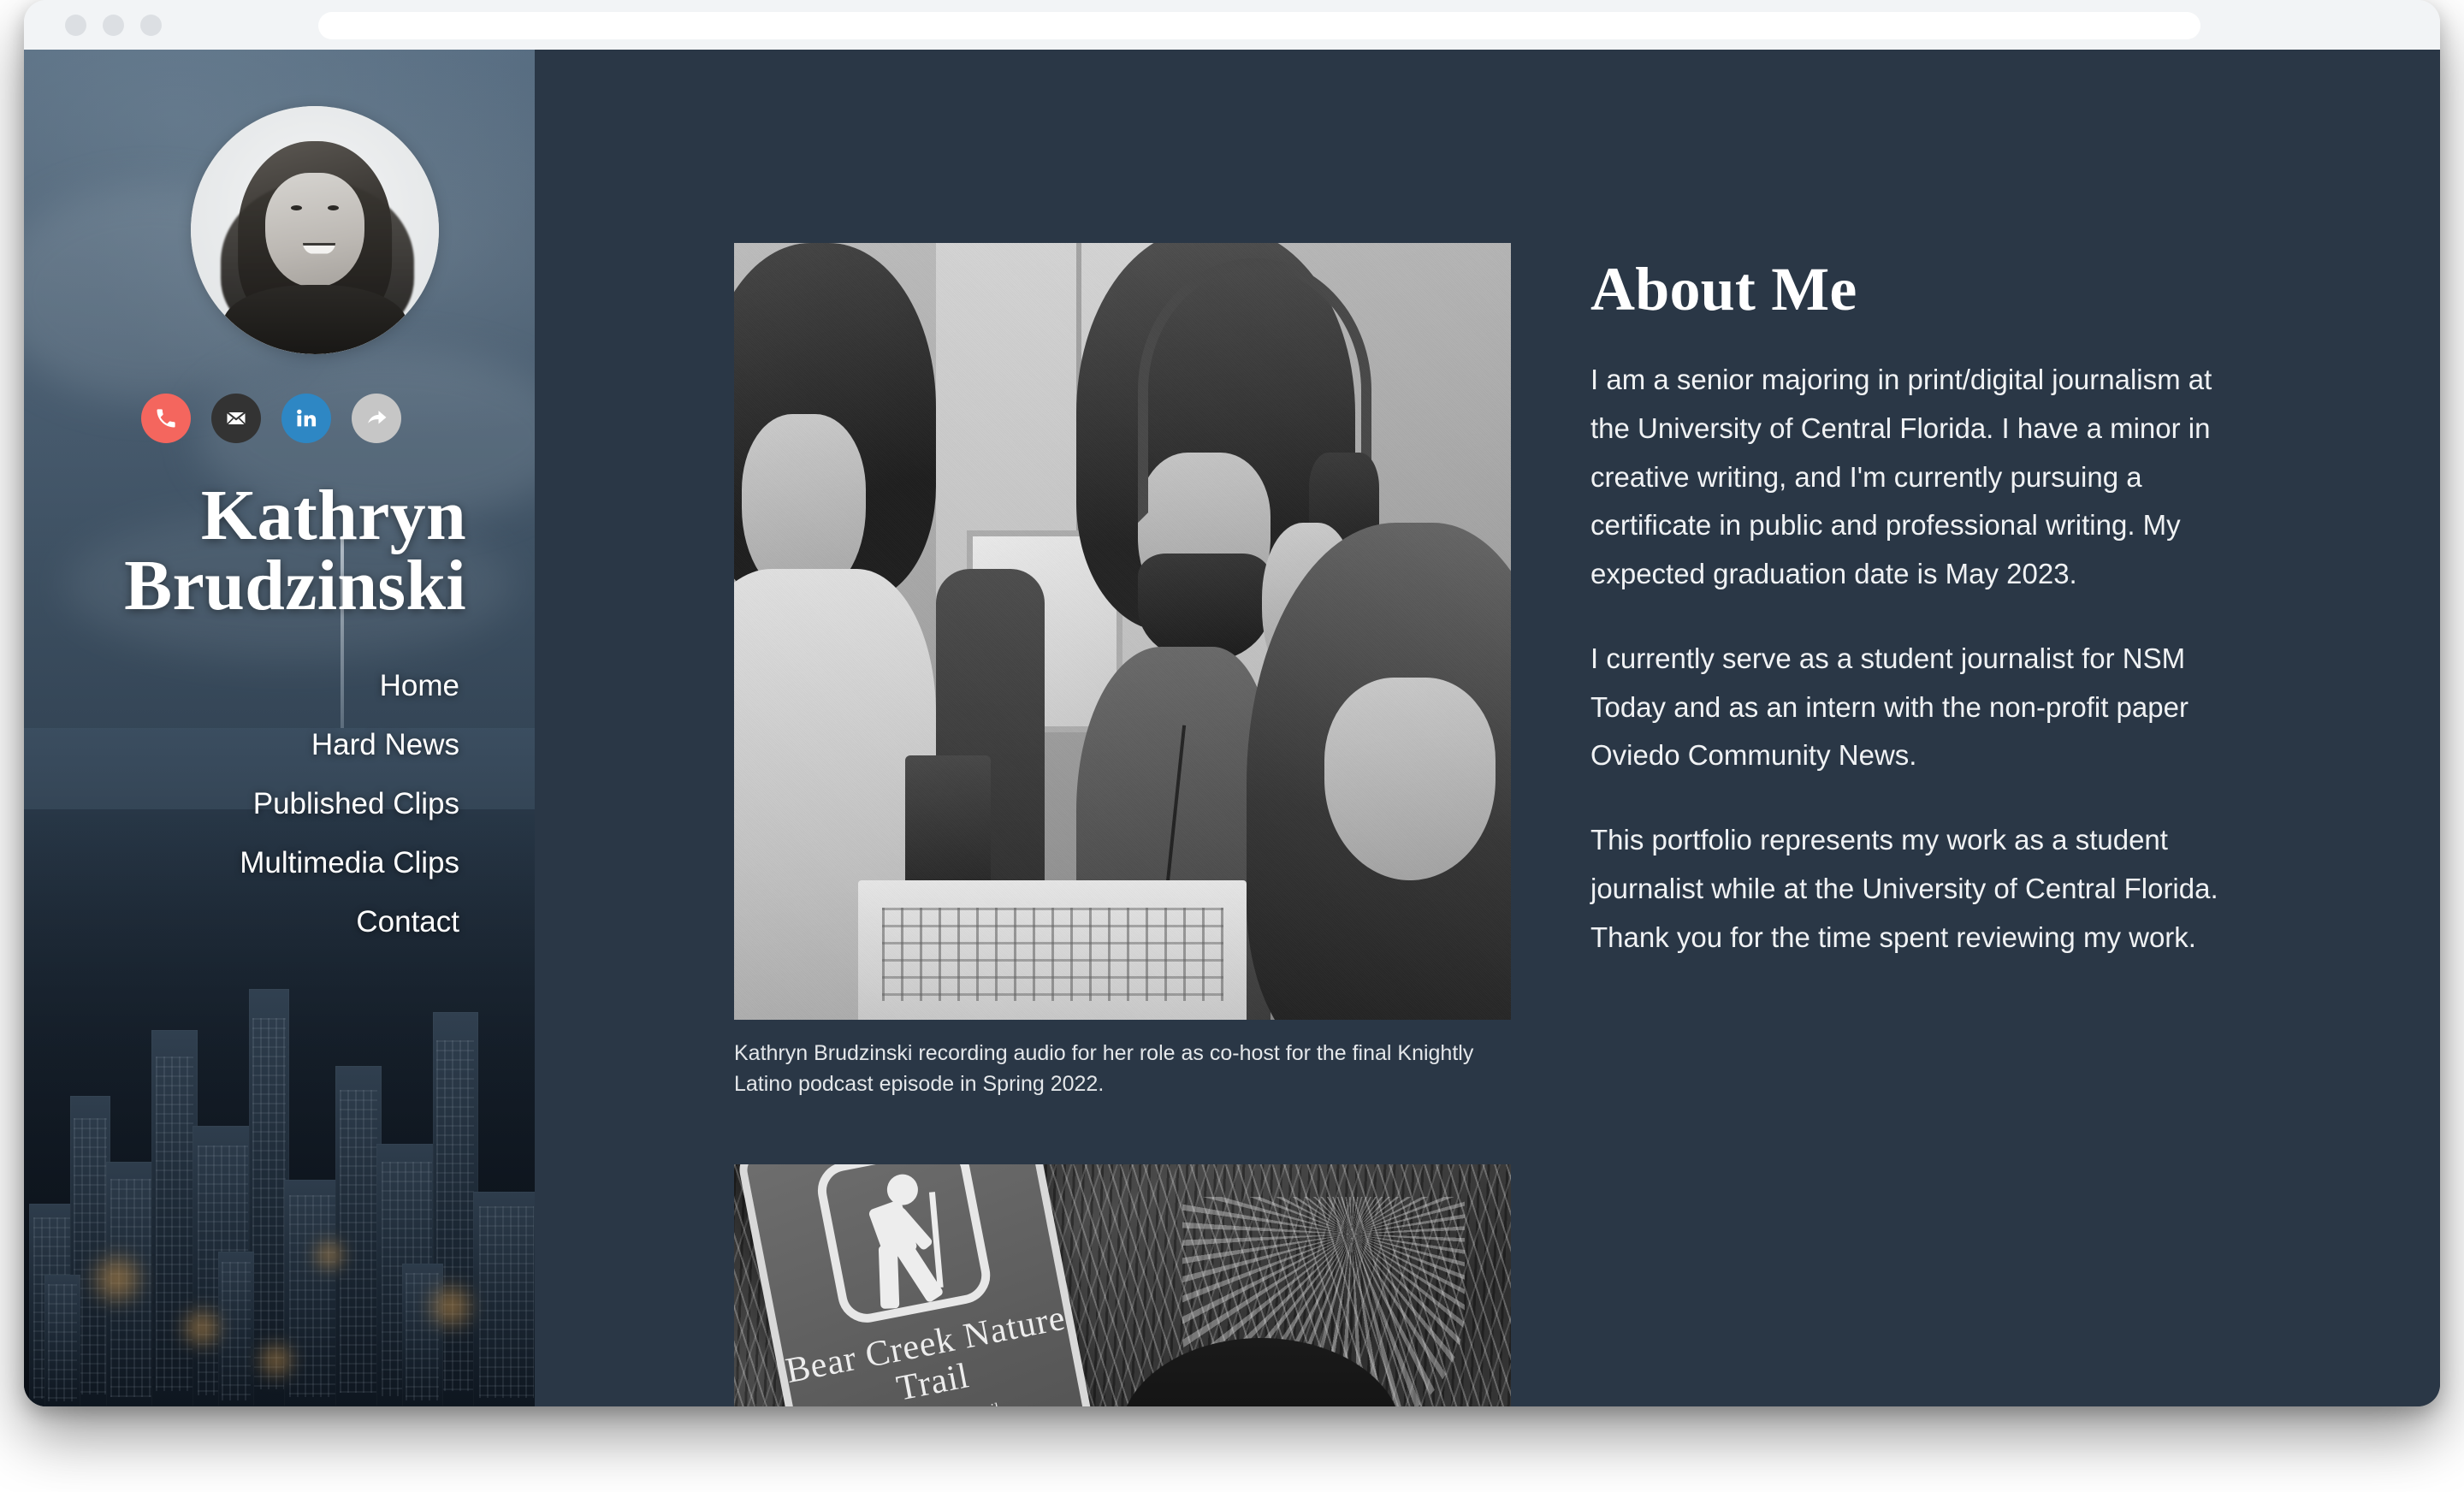  I want to click on nav-item-contact: Contact, so click(407, 921).